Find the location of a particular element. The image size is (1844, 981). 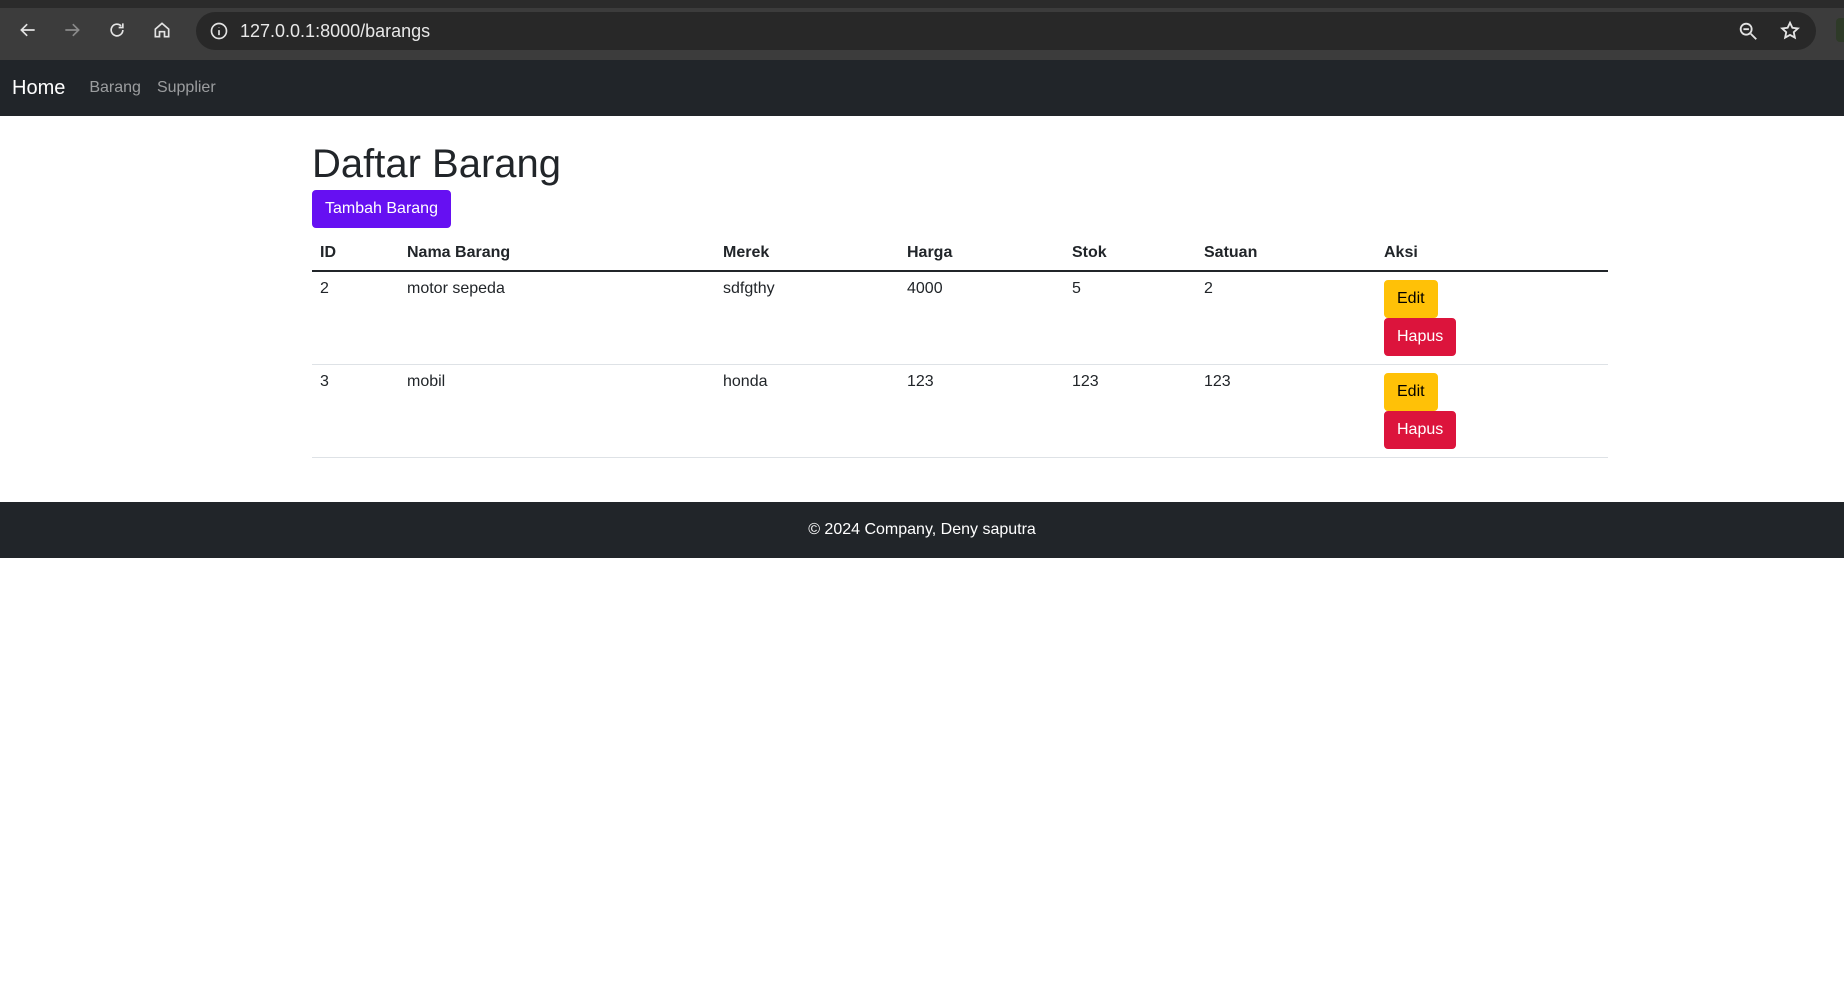

cell-nama-barang: mobil is located at coordinates (557, 411).